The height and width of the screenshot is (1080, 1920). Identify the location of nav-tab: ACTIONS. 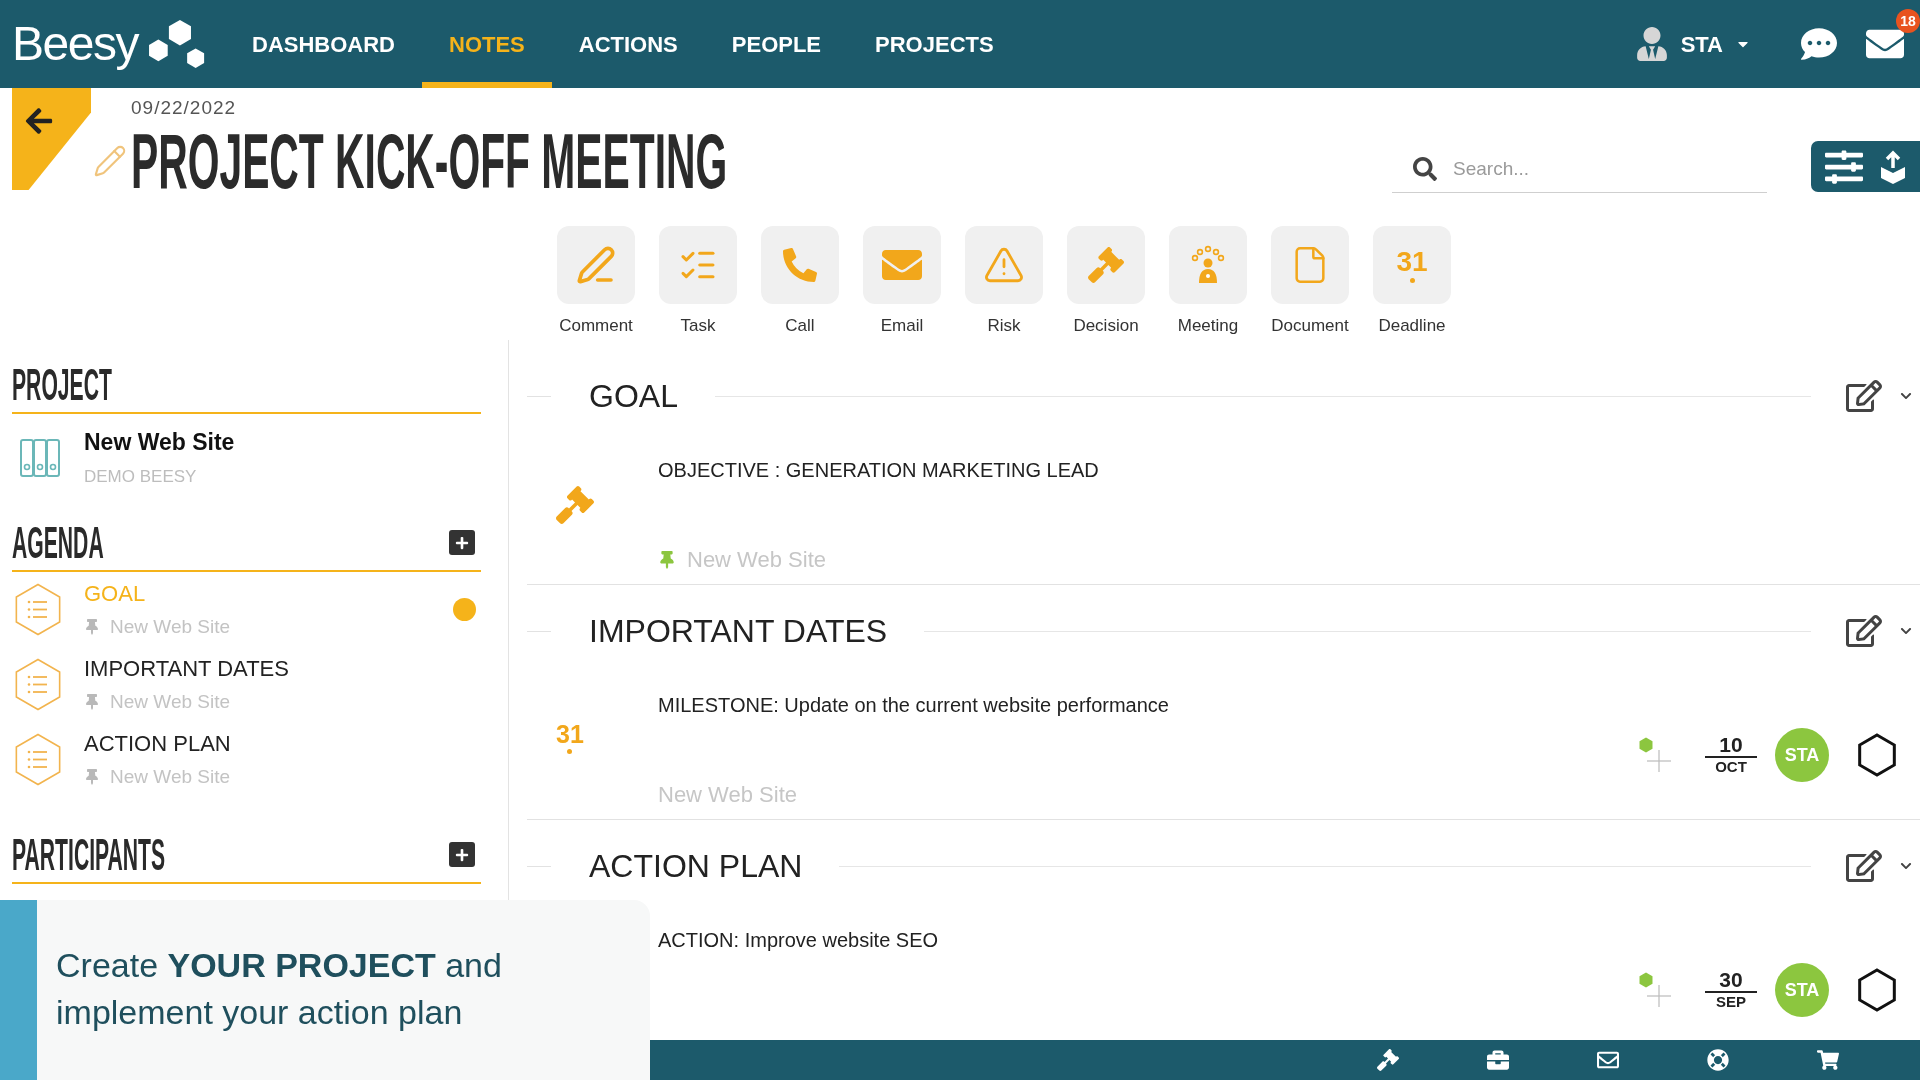
(628, 44).